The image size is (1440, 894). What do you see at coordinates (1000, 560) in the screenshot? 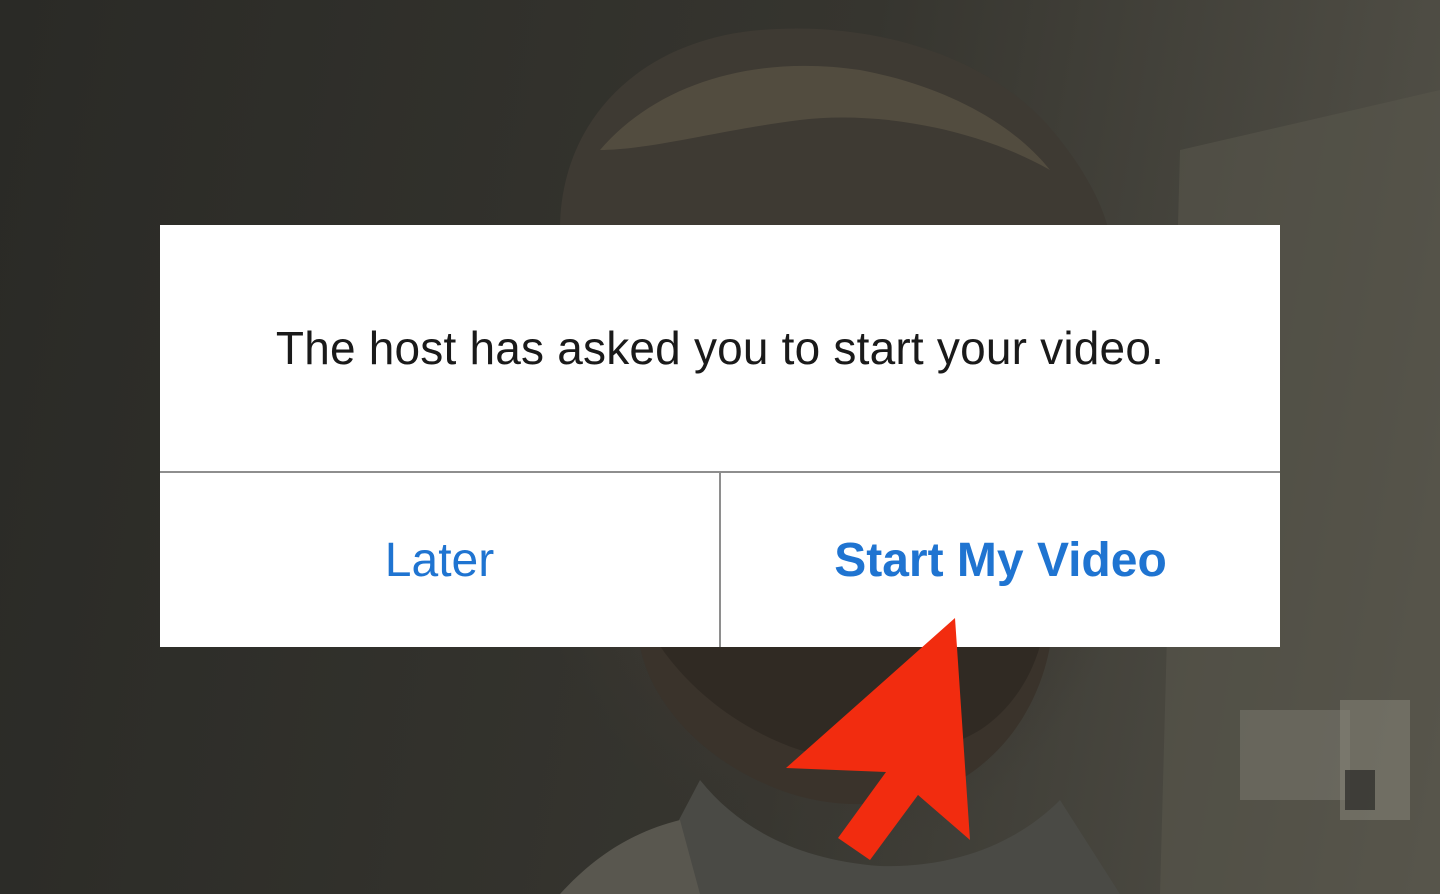
I see `start-my-video-button: Start My Video` at bounding box center [1000, 560].